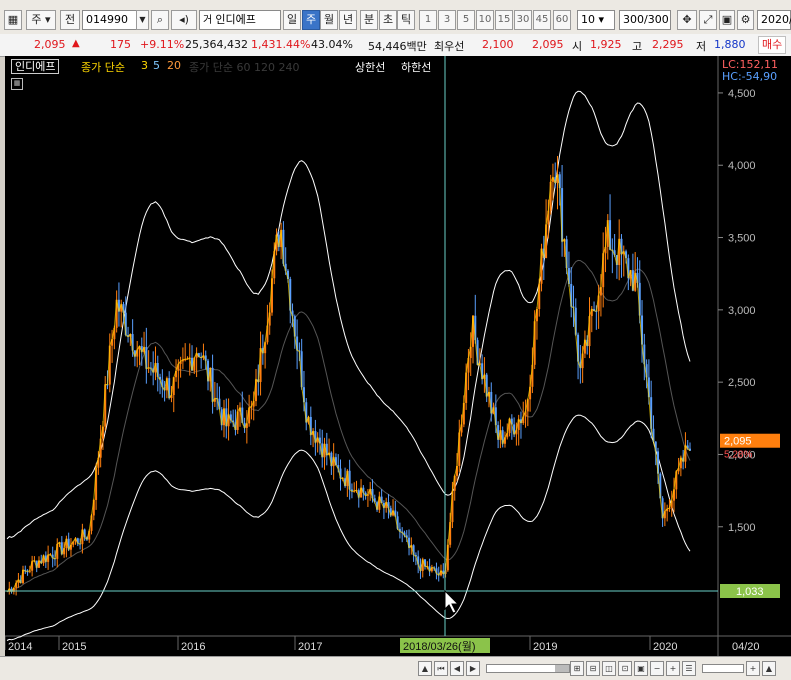  I want to click on low-label: 저, so click(701, 46).